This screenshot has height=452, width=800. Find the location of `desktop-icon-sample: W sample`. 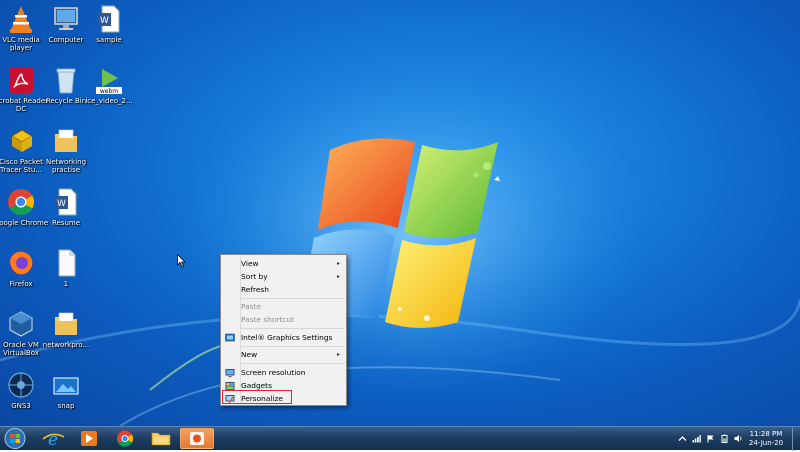

desktop-icon-sample: W sample is located at coordinates (109, 32).